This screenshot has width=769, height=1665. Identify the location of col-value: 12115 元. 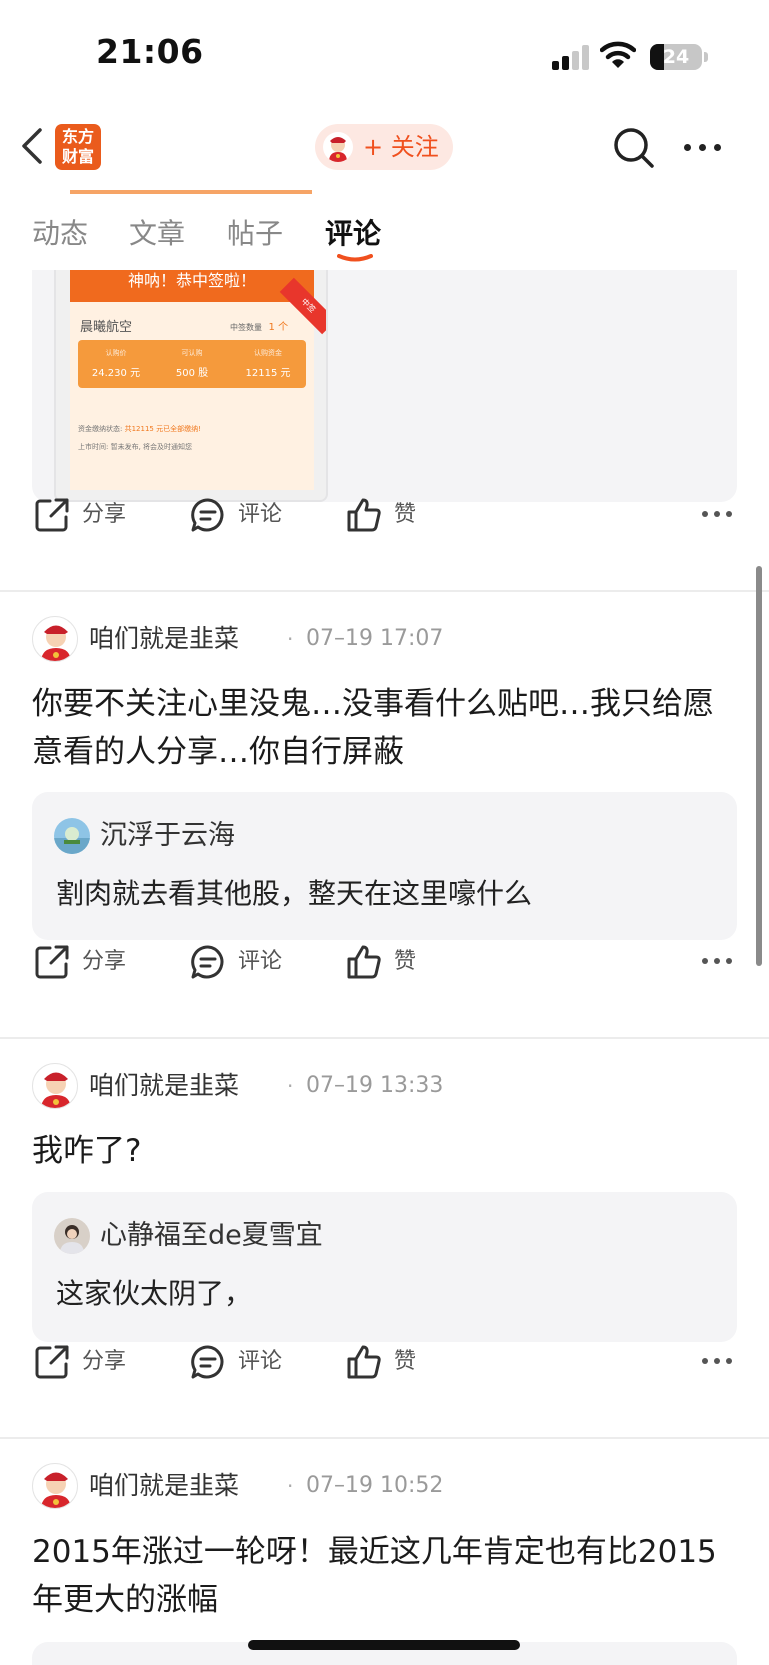
(268, 373).